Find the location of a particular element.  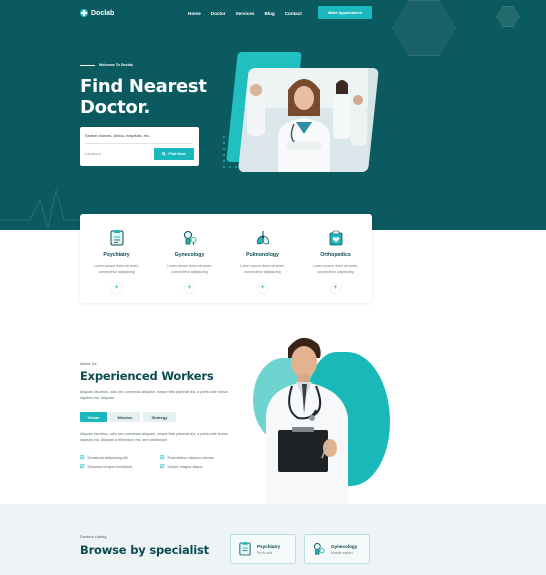

about-eyebrow: About Us is located at coordinates (88, 363).